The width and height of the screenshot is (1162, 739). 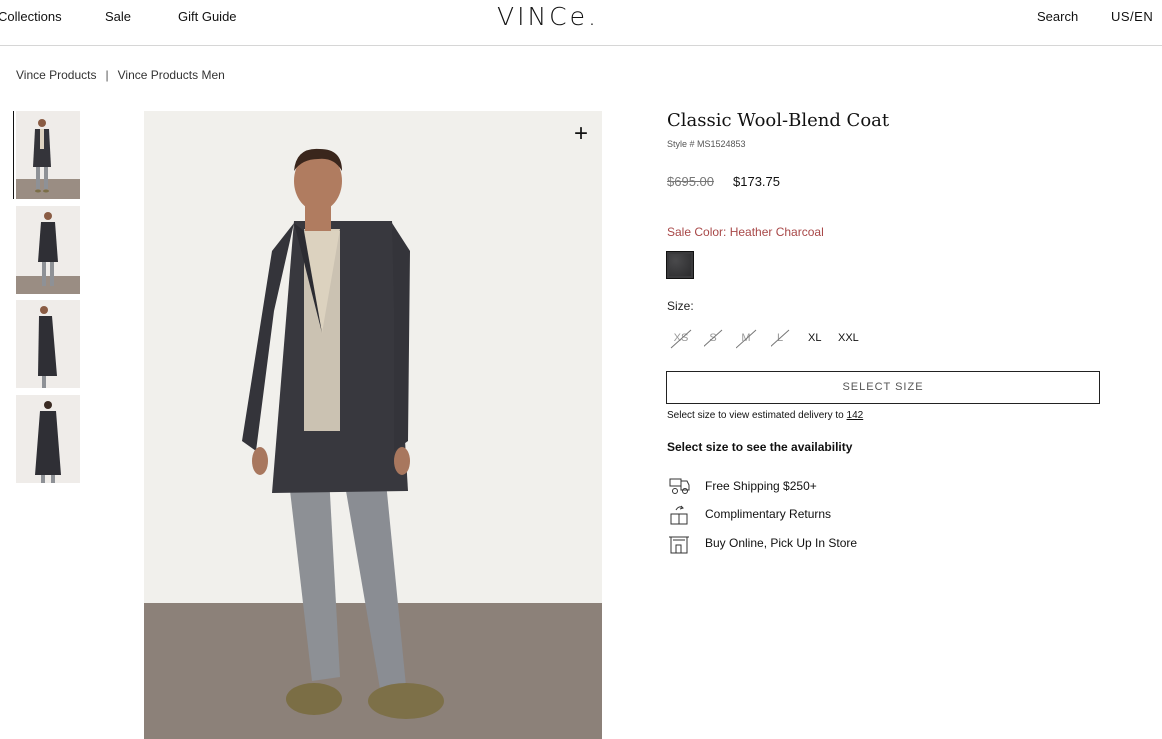 I want to click on size-option-l: L, so click(x=780, y=338).